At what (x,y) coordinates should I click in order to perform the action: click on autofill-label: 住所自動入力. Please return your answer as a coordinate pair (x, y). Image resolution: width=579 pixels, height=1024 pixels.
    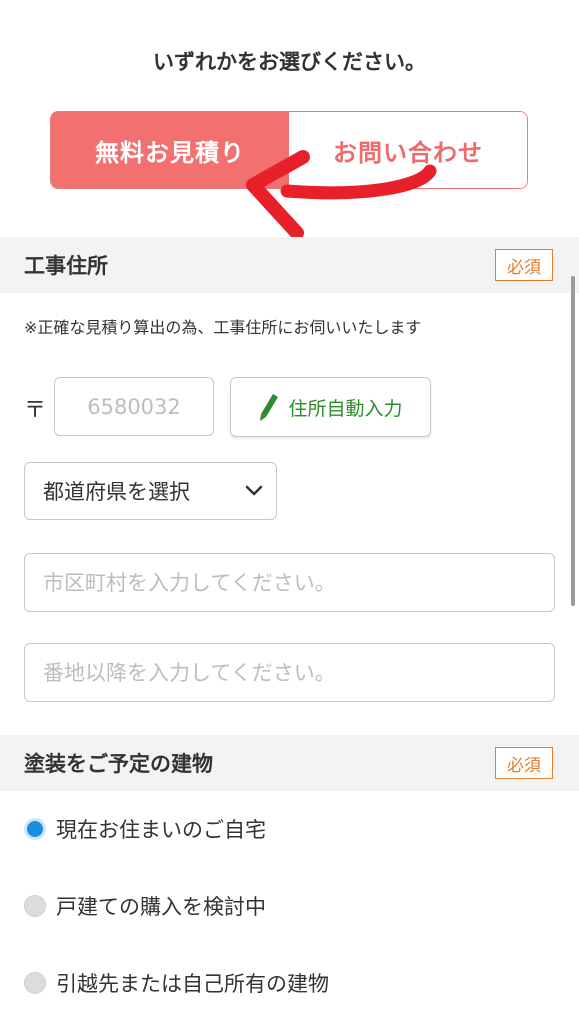
    Looking at the image, I should click on (345, 408).